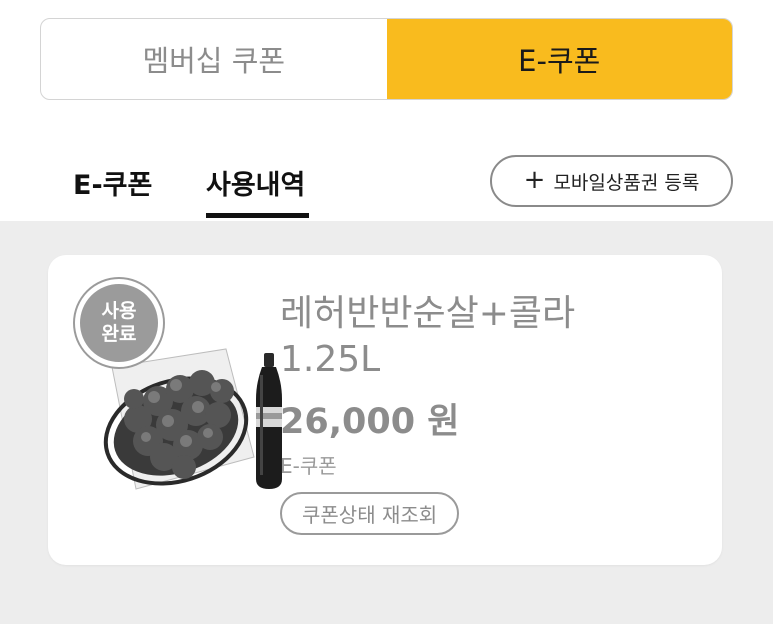  I want to click on plus-icon: +, so click(534, 180).